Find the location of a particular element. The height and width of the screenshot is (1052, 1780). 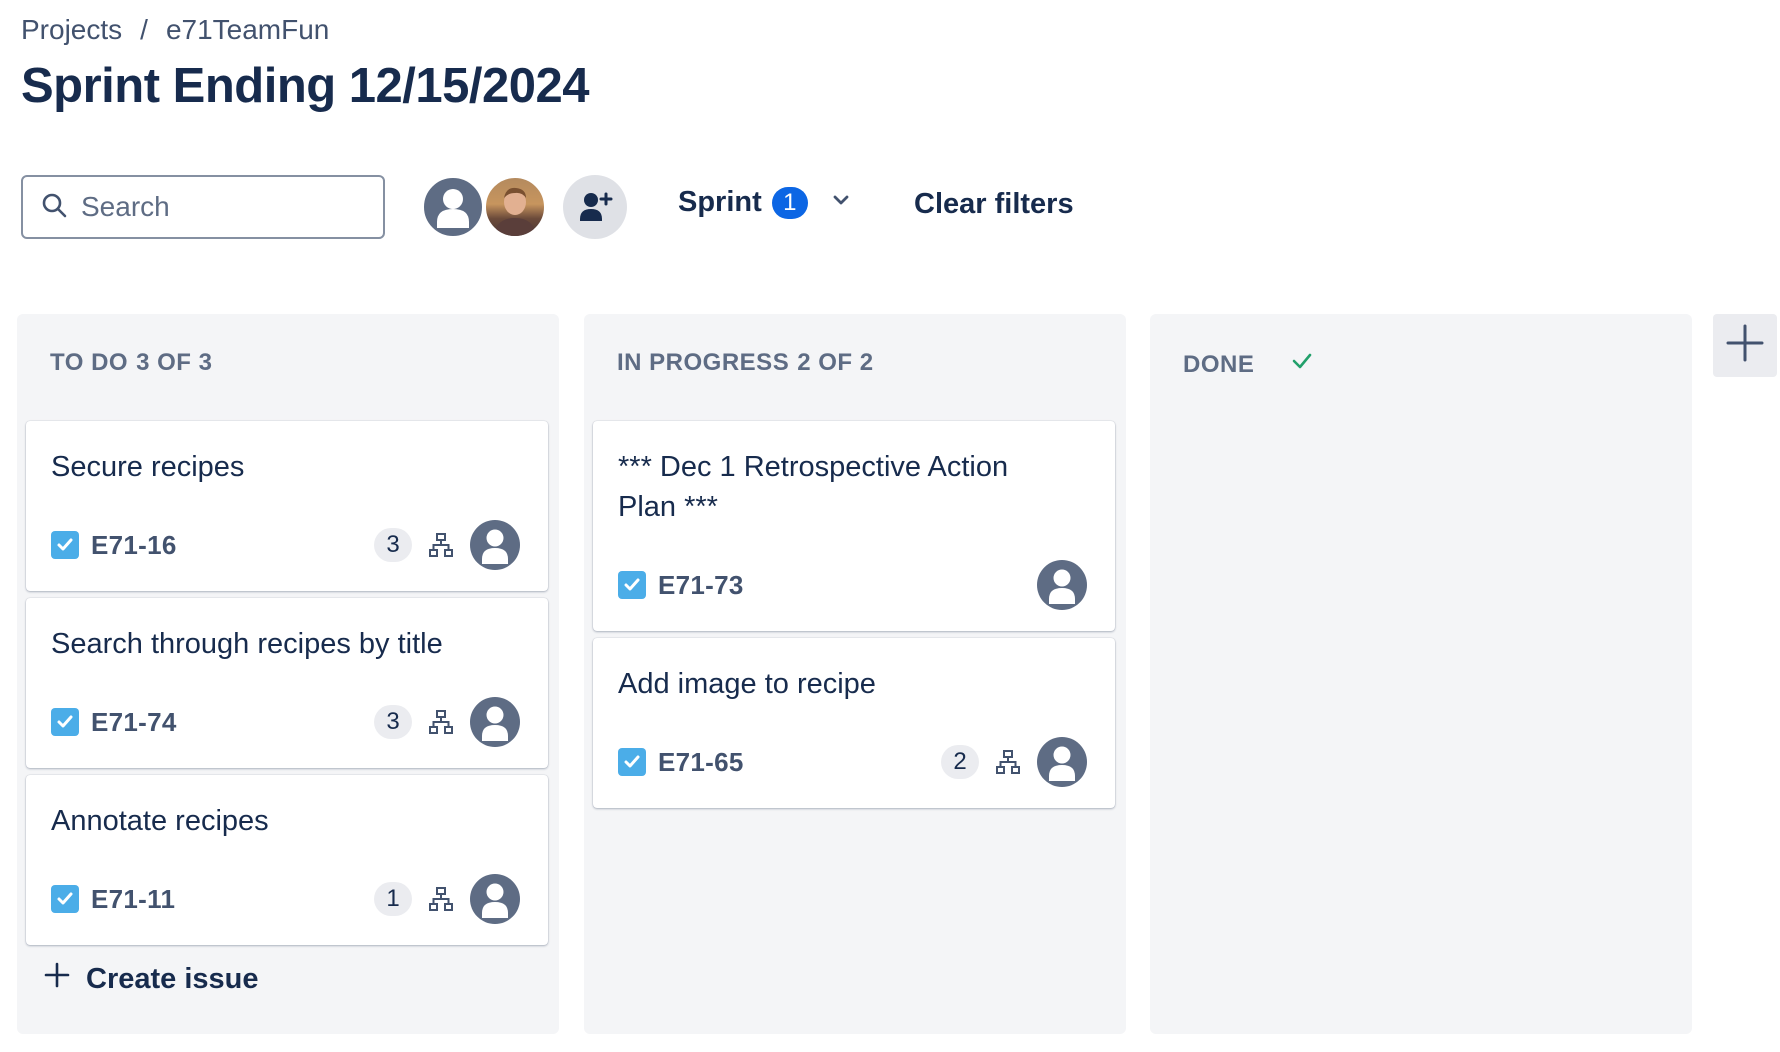

add-person-icon is located at coordinates (596, 206).